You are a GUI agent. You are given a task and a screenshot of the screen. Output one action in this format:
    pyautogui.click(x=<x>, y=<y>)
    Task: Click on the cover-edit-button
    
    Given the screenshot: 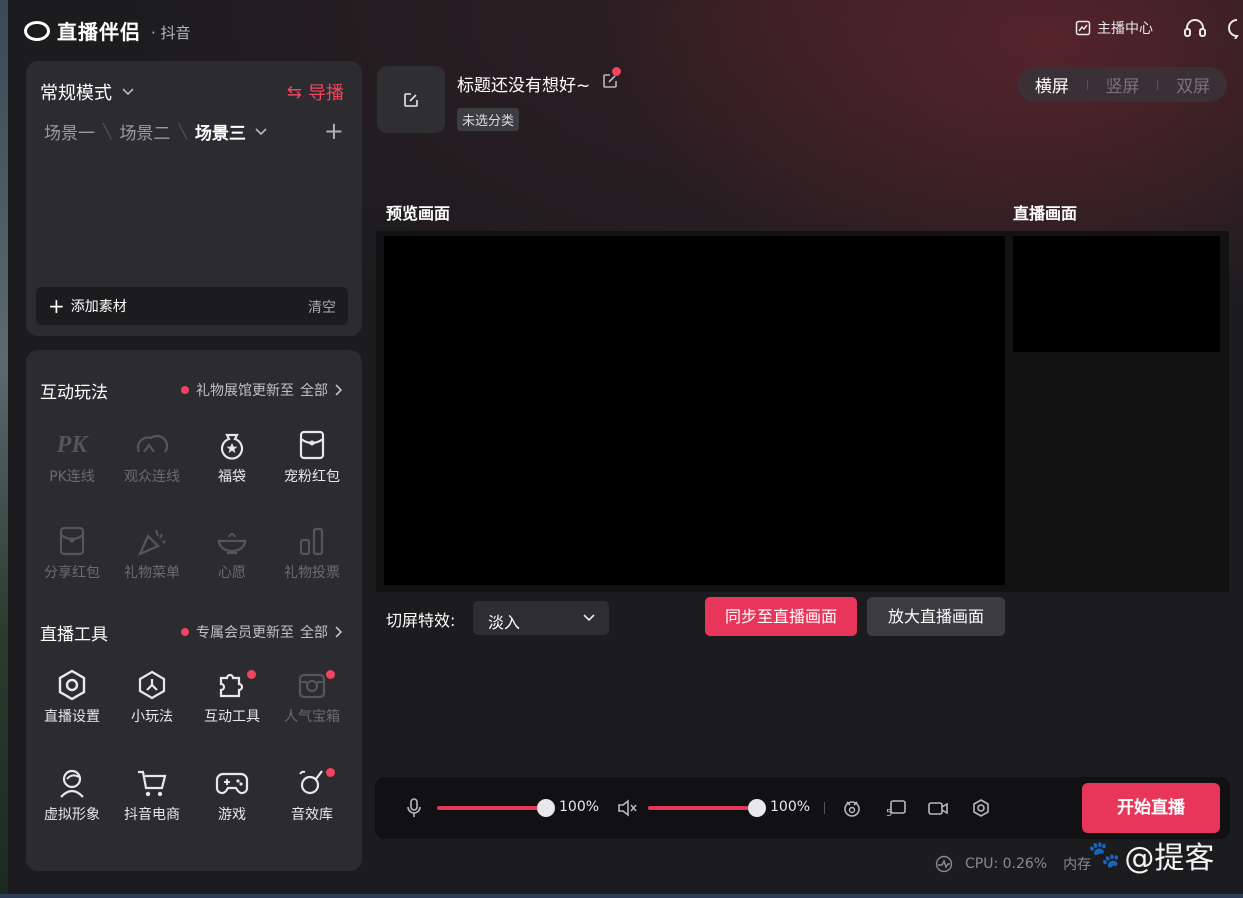 What is the action you would take?
    pyautogui.click(x=411, y=99)
    